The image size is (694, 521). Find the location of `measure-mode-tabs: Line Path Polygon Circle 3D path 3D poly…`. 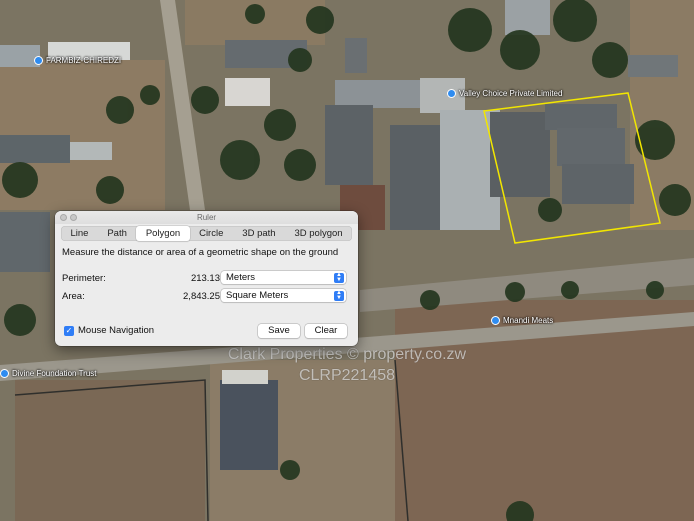

measure-mode-tabs: Line Path Polygon Circle 3D path 3D poly… is located at coordinates (206, 233).